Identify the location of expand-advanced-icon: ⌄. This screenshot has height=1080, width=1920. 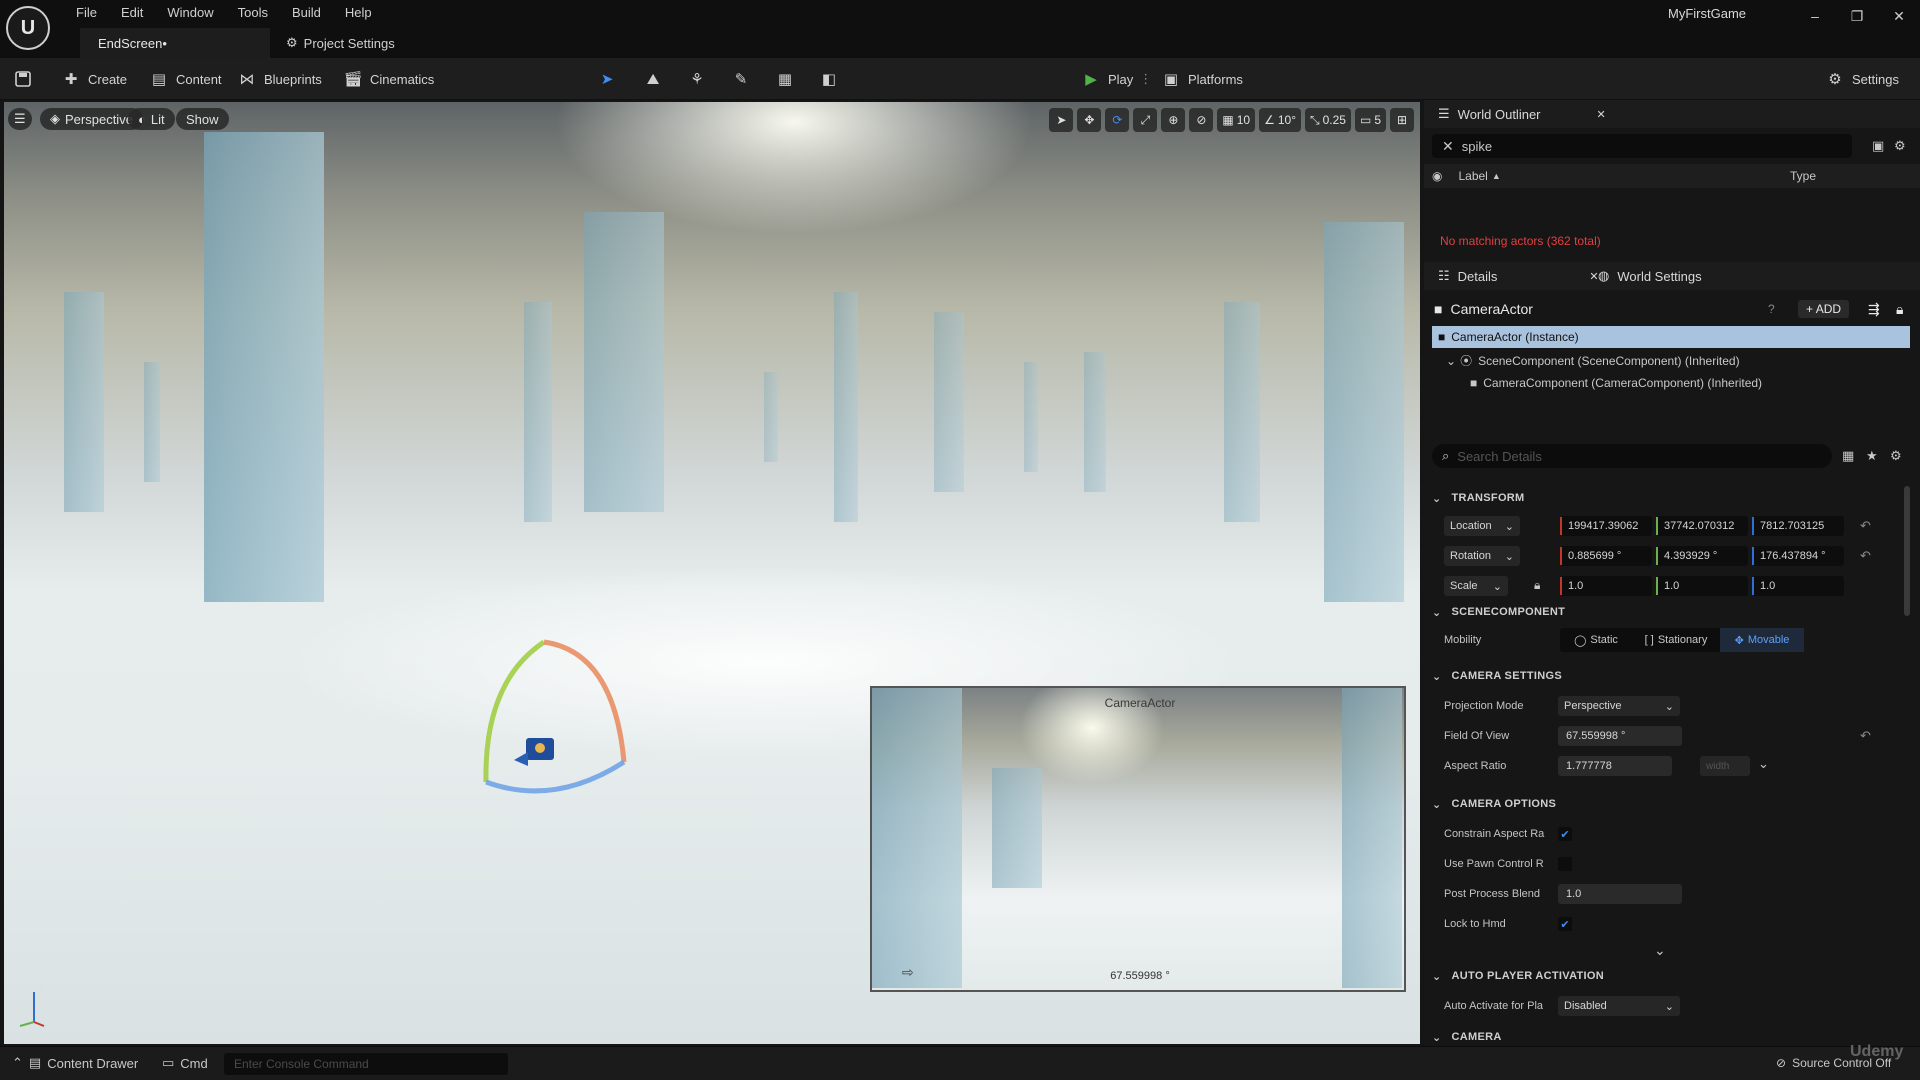
(1660, 950).